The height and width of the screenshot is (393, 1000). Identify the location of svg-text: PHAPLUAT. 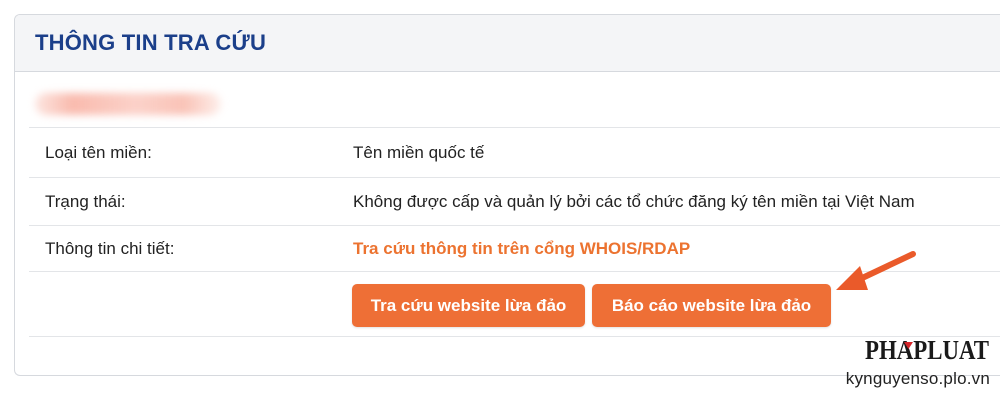
(927, 349).